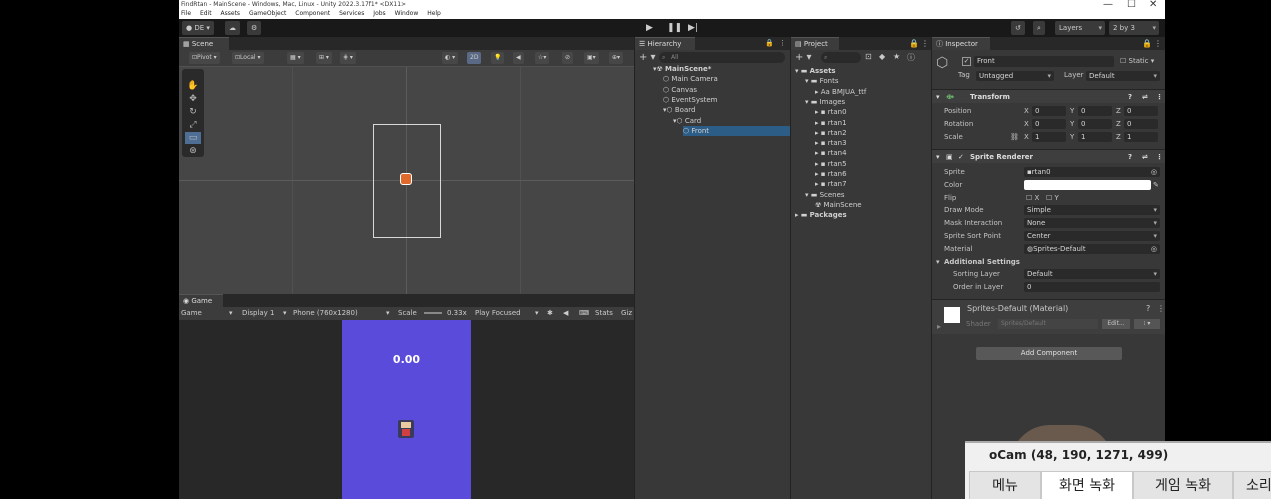  What do you see at coordinates (498, 313) in the screenshot?
I see `play-focused-dropdown: Play Focused` at bounding box center [498, 313].